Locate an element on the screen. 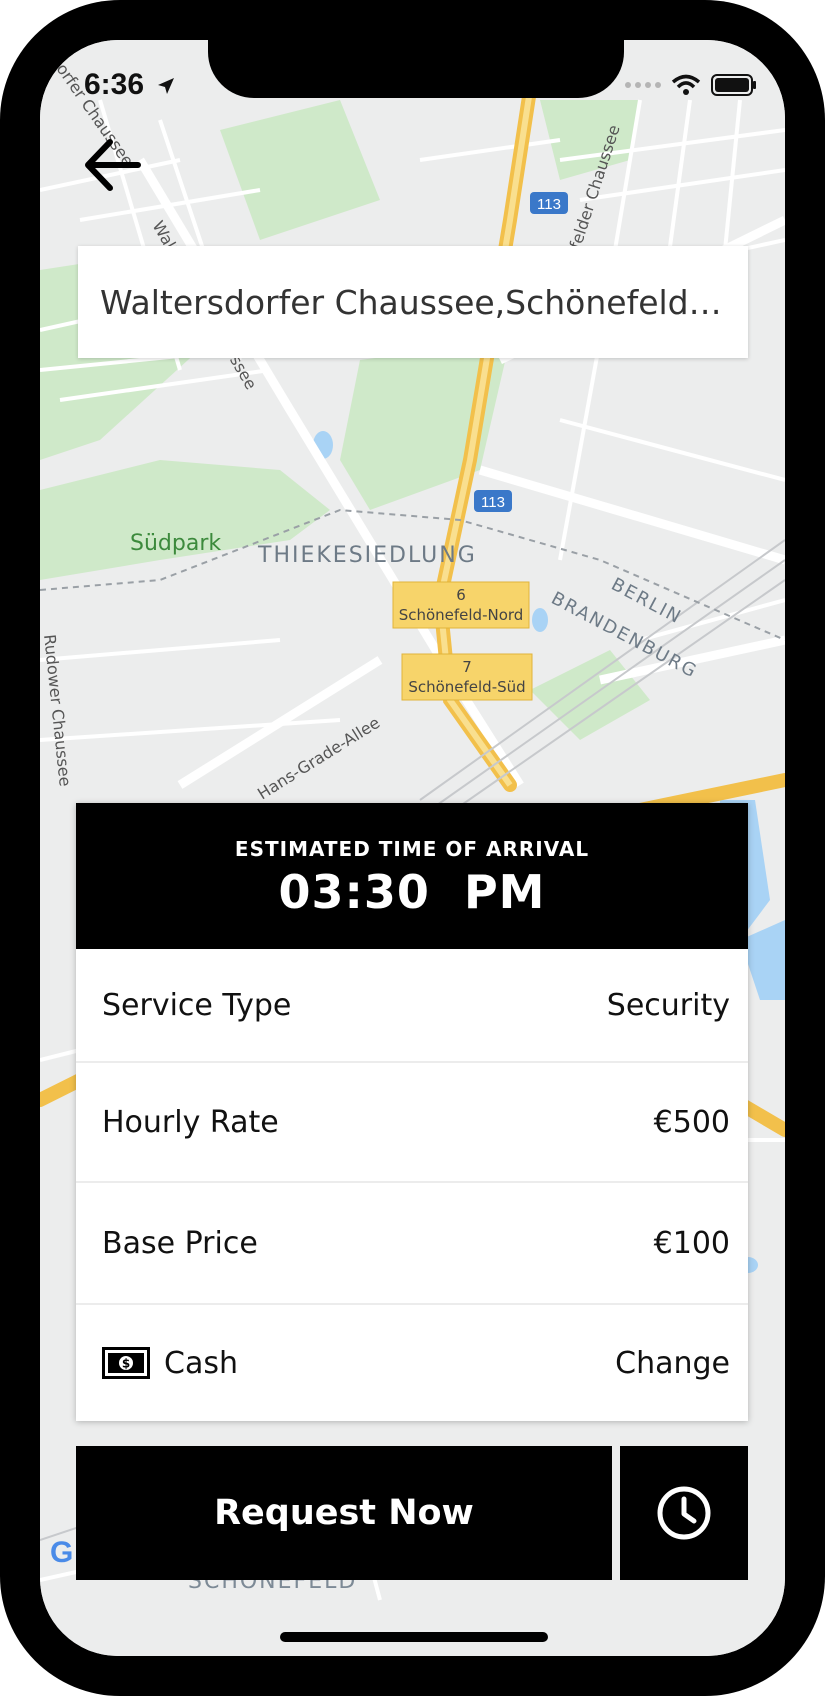  service-type-label: Service Type is located at coordinates (197, 1005).